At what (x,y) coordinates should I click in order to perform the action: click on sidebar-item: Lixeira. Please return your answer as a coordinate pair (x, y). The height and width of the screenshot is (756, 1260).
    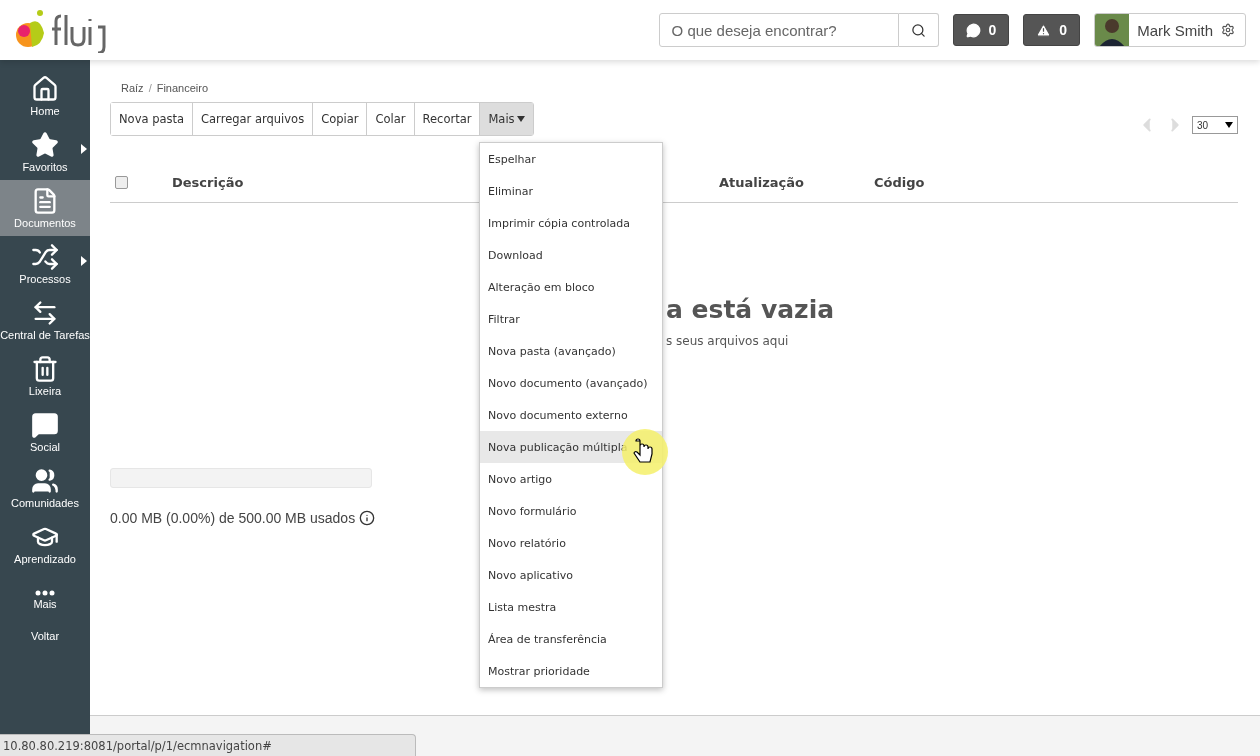
    Looking at the image, I should click on (45, 376).